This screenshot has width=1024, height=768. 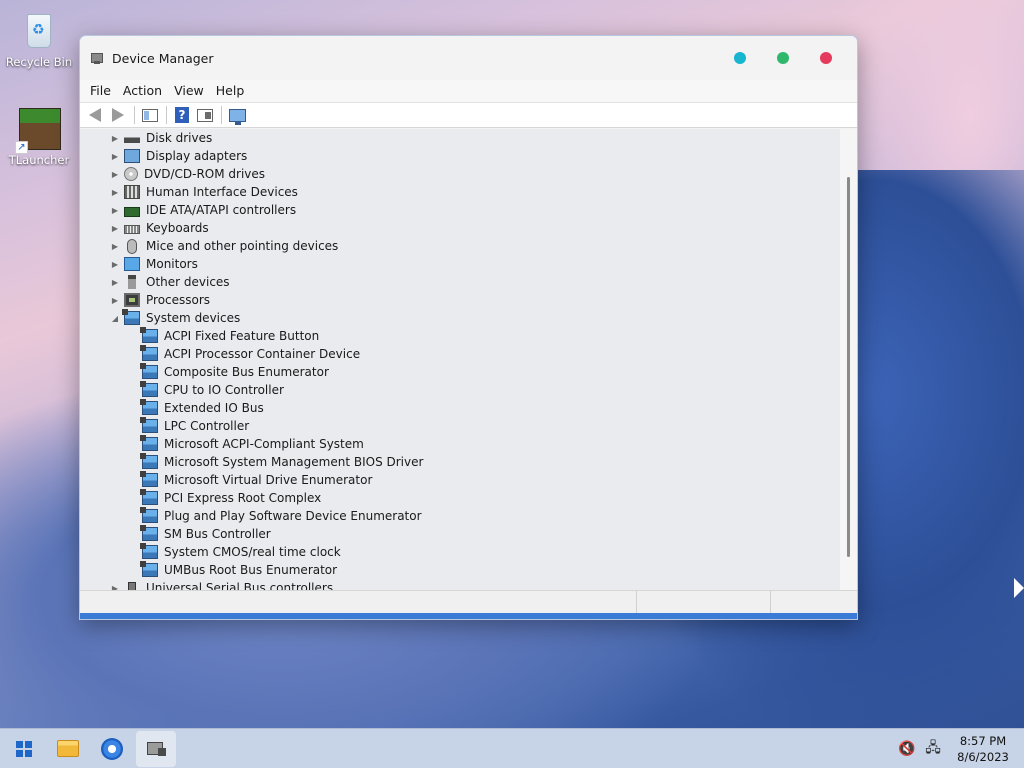 I want to click on tree-item-label: Plug and Play Software Device Enumerator, so click(x=293, y=516).